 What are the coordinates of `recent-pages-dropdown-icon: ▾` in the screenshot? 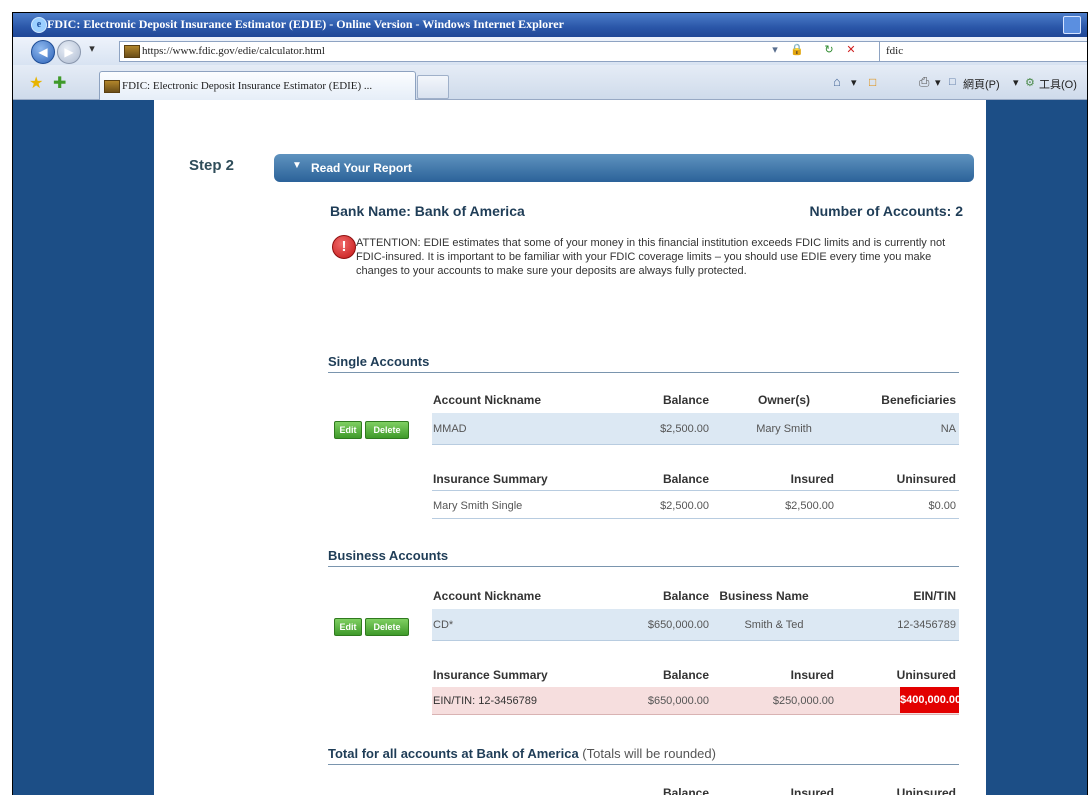 It's located at (92, 49).